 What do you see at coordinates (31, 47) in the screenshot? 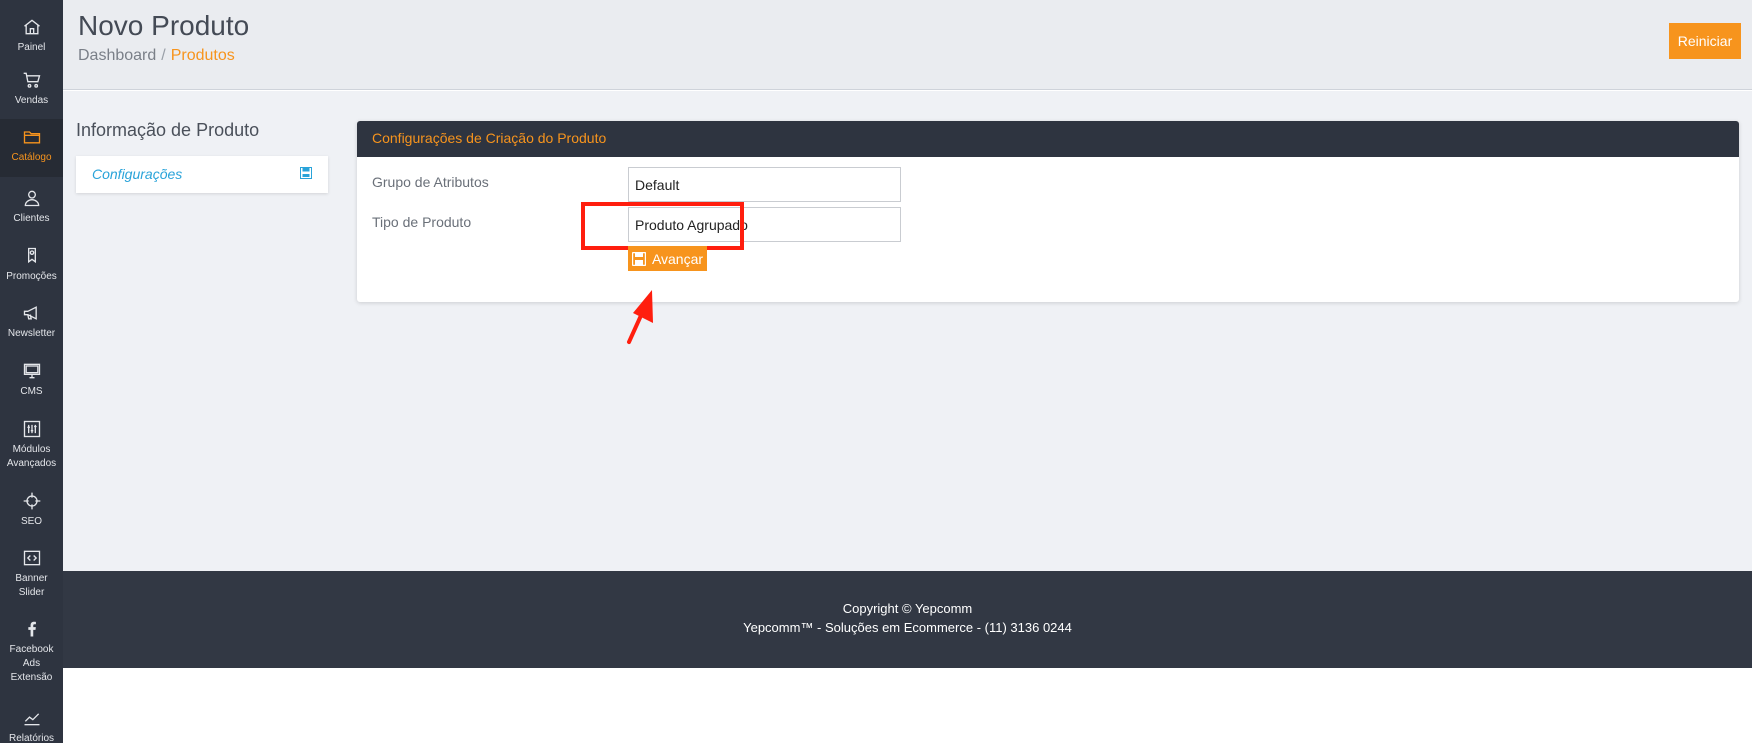
I see `sidebar-item-label: Painel` at bounding box center [31, 47].